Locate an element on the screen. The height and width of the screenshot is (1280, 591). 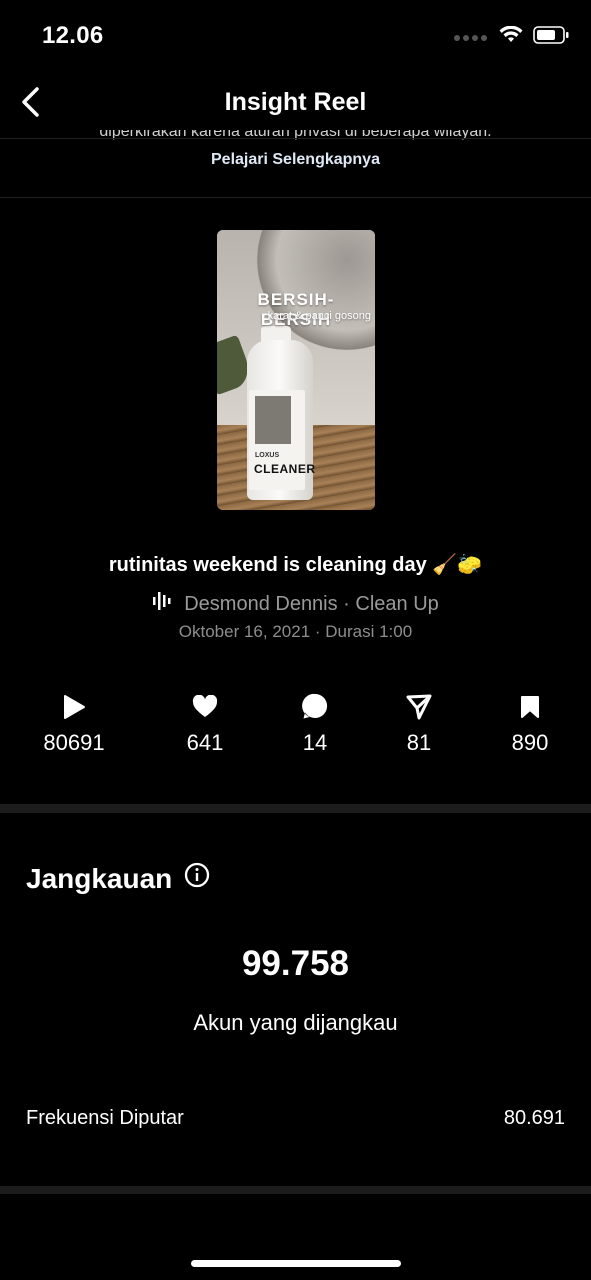
status-icons is located at coordinates (511, 37).